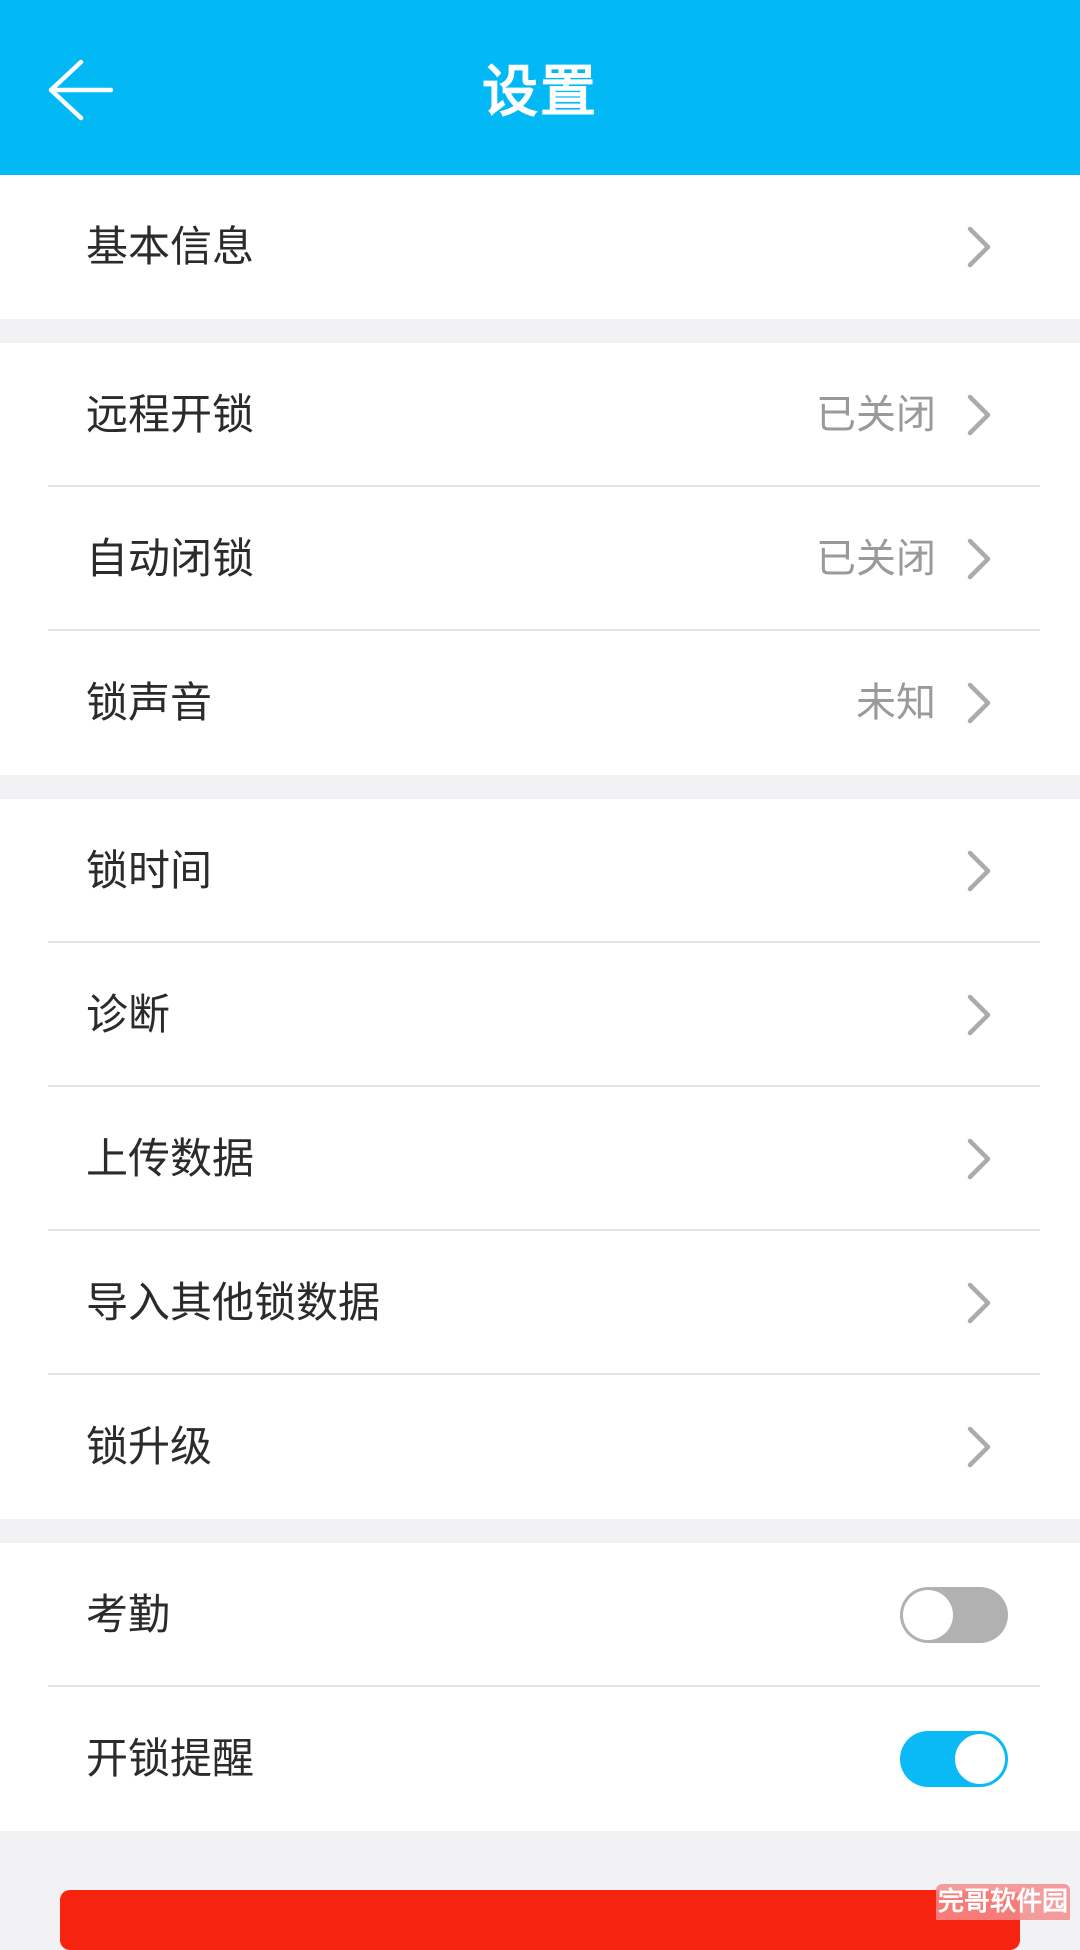 The image size is (1080, 1950). Describe the element at coordinates (540, 1920) in the screenshot. I see `bottom-action-button` at that location.